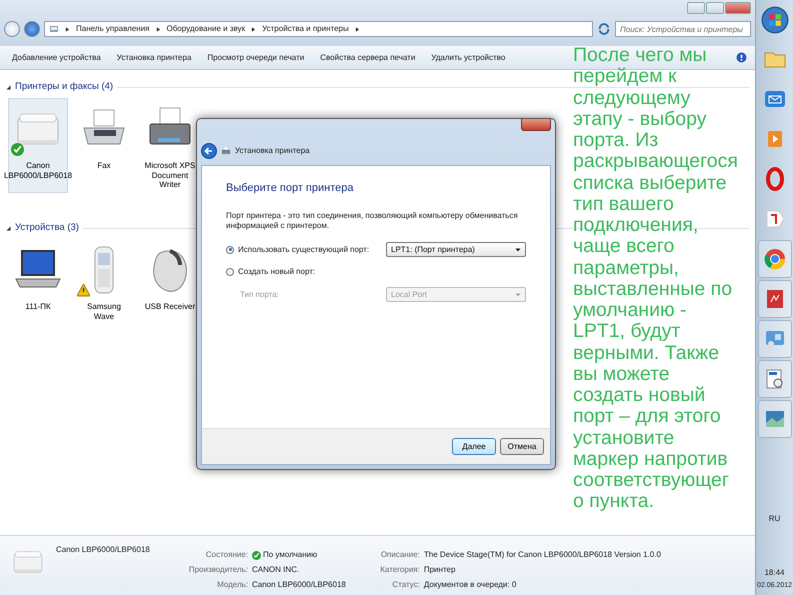 This screenshot has height=595, width=793. What do you see at coordinates (696, 8) in the screenshot?
I see `minimize-button` at bounding box center [696, 8].